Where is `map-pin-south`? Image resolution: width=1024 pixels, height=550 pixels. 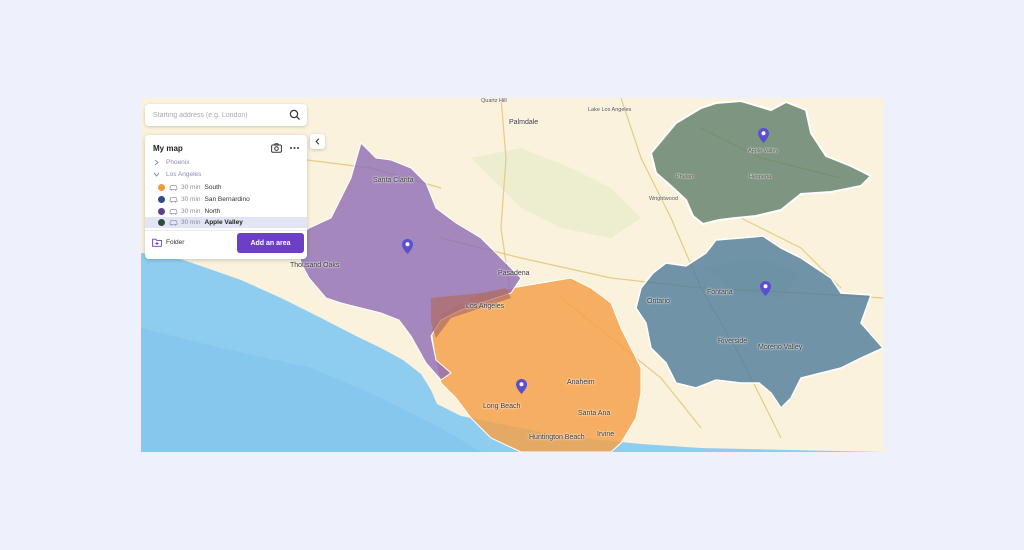
map-pin-south is located at coordinates (521, 386).